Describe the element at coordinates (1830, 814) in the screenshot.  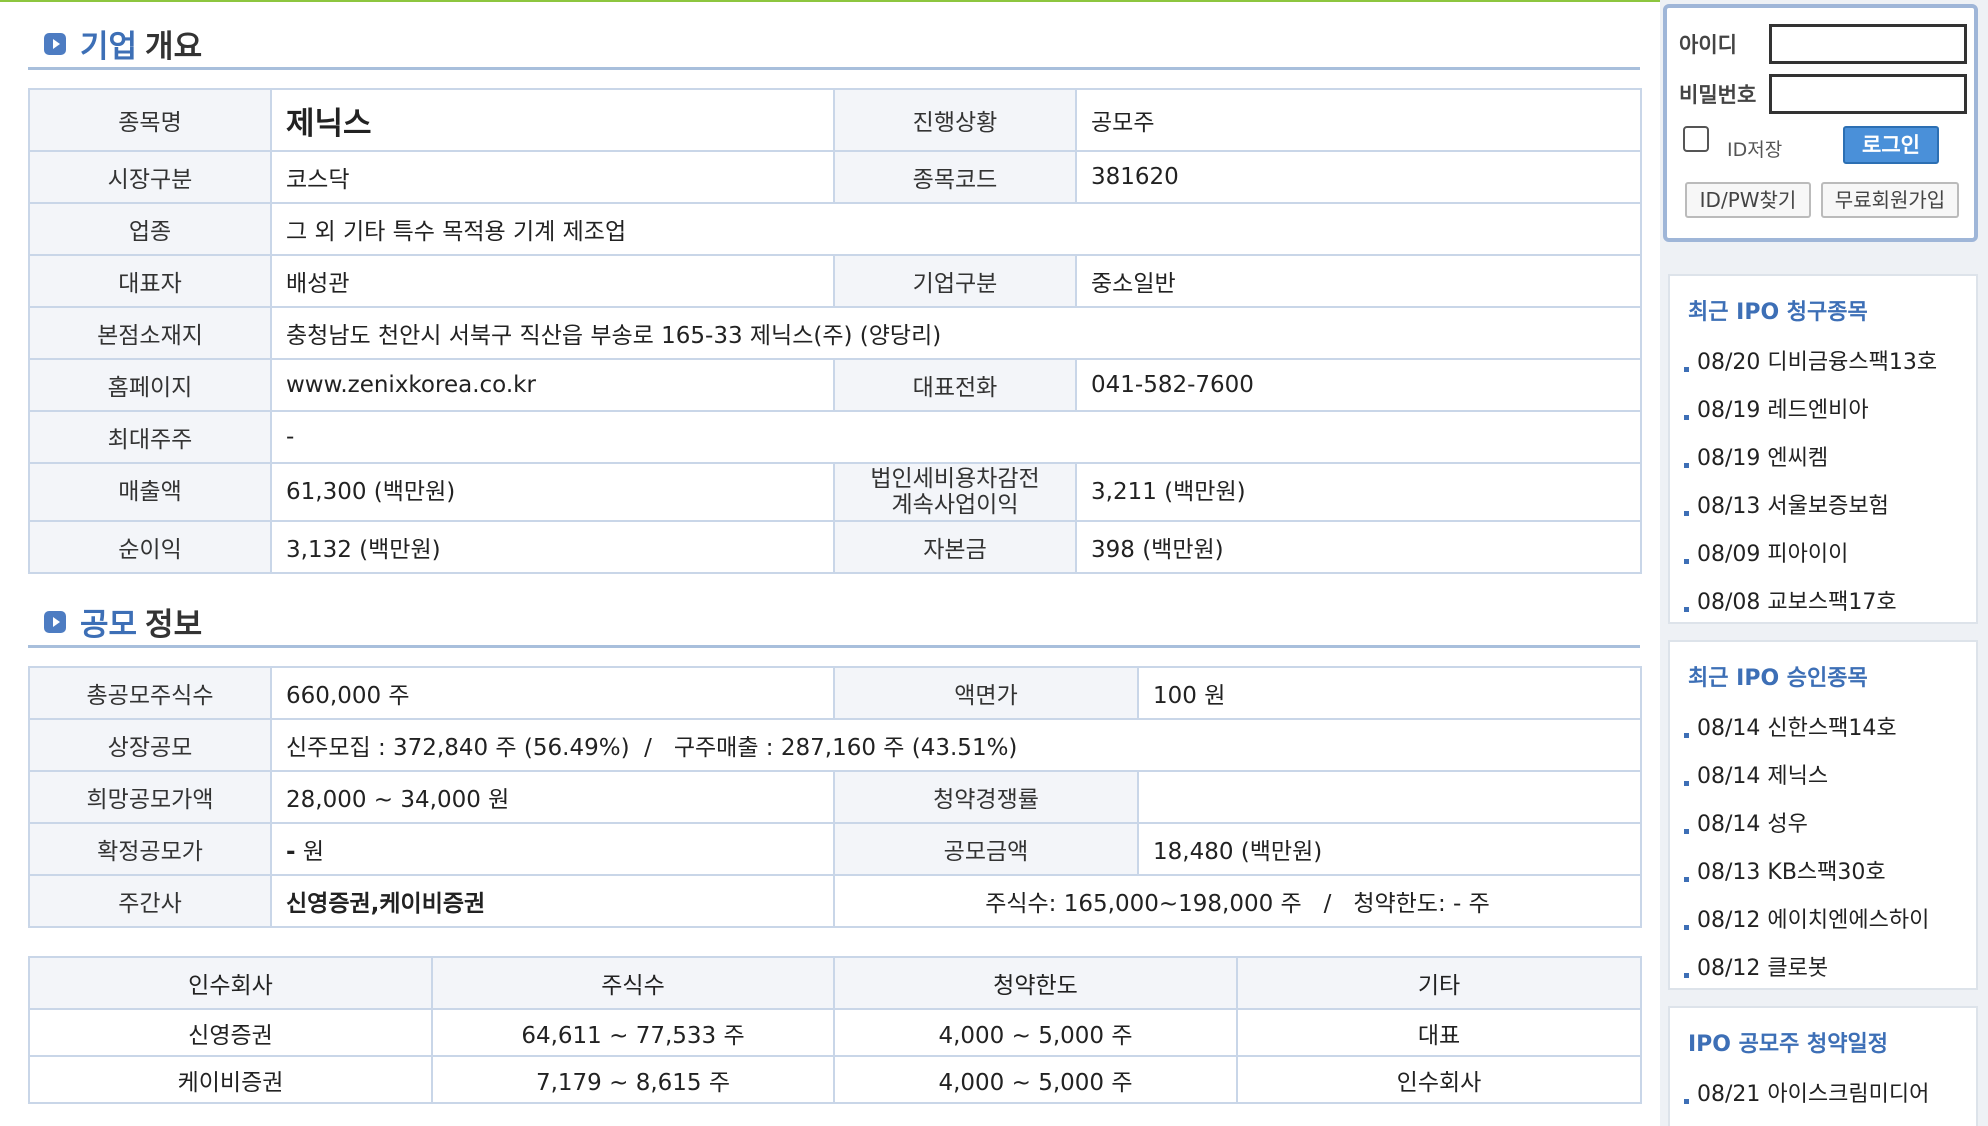
I see `list-item: 08/14 성우` at that location.